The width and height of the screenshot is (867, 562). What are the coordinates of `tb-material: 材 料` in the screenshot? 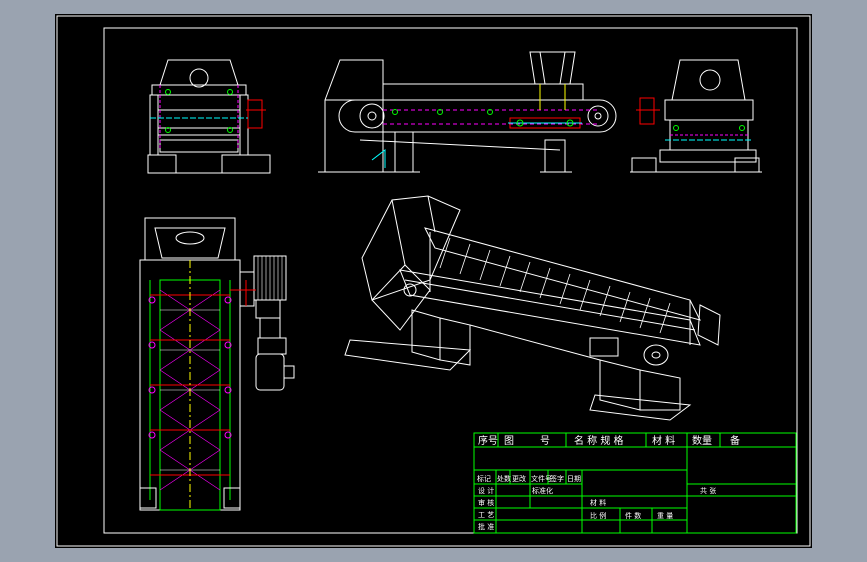 It's located at (663, 440).